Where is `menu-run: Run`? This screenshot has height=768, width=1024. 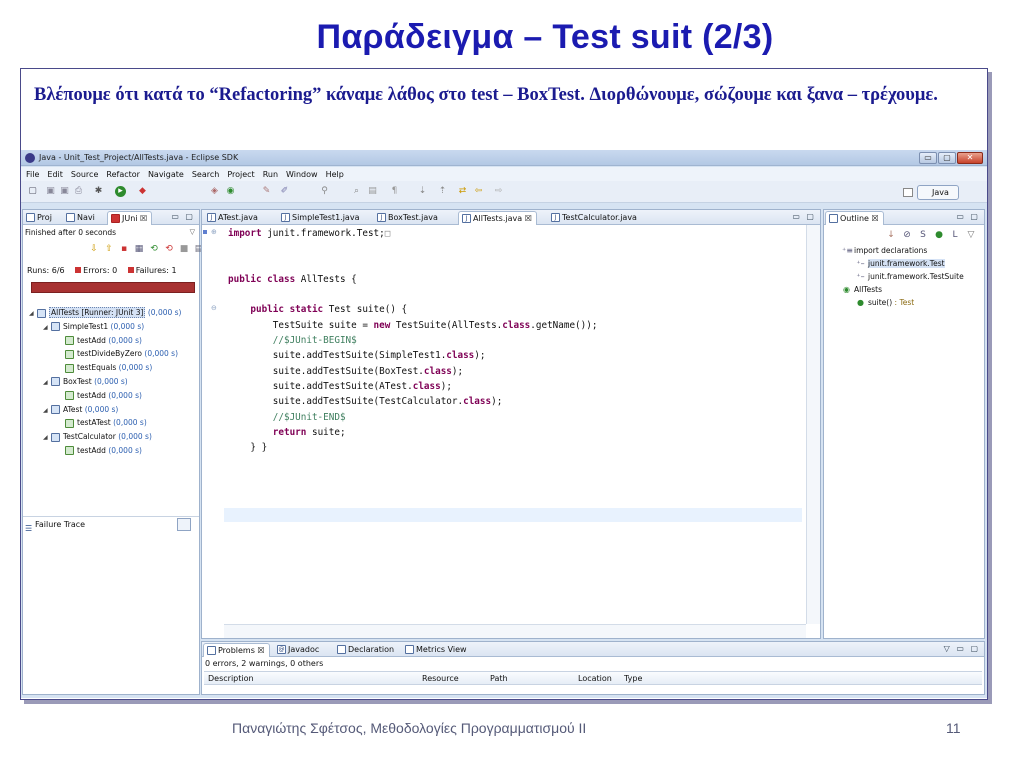 menu-run: Run is located at coordinates (270, 174).